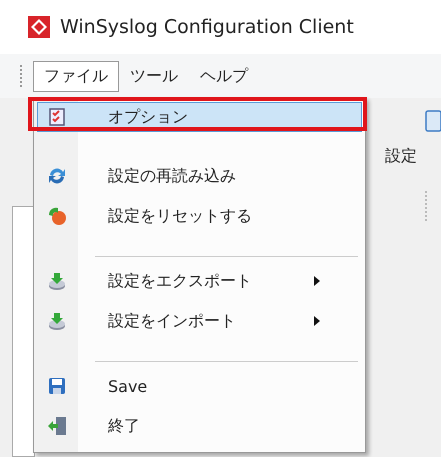  What do you see at coordinates (57, 176) in the screenshot?
I see `refresh-icon` at bounding box center [57, 176].